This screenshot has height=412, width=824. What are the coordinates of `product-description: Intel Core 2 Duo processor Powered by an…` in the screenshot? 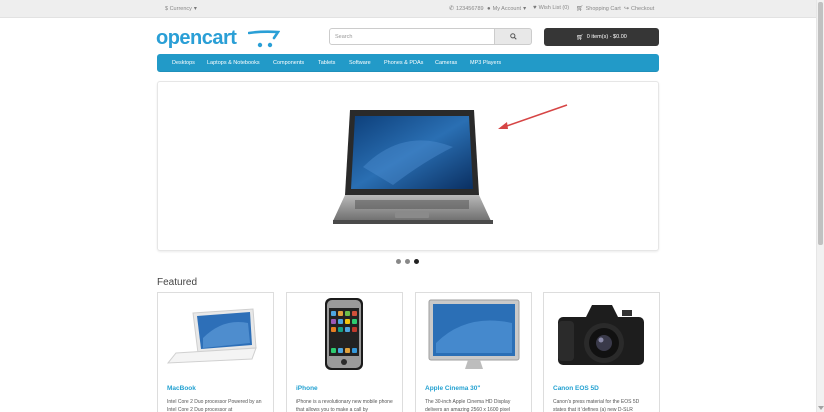 It's located at (214, 405).